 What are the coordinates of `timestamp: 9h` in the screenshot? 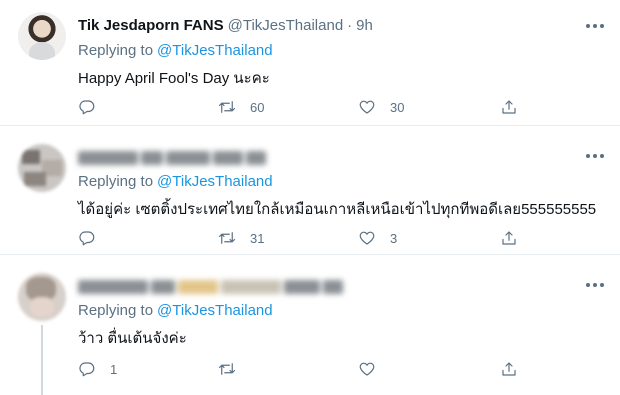 It's located at (364, 25).